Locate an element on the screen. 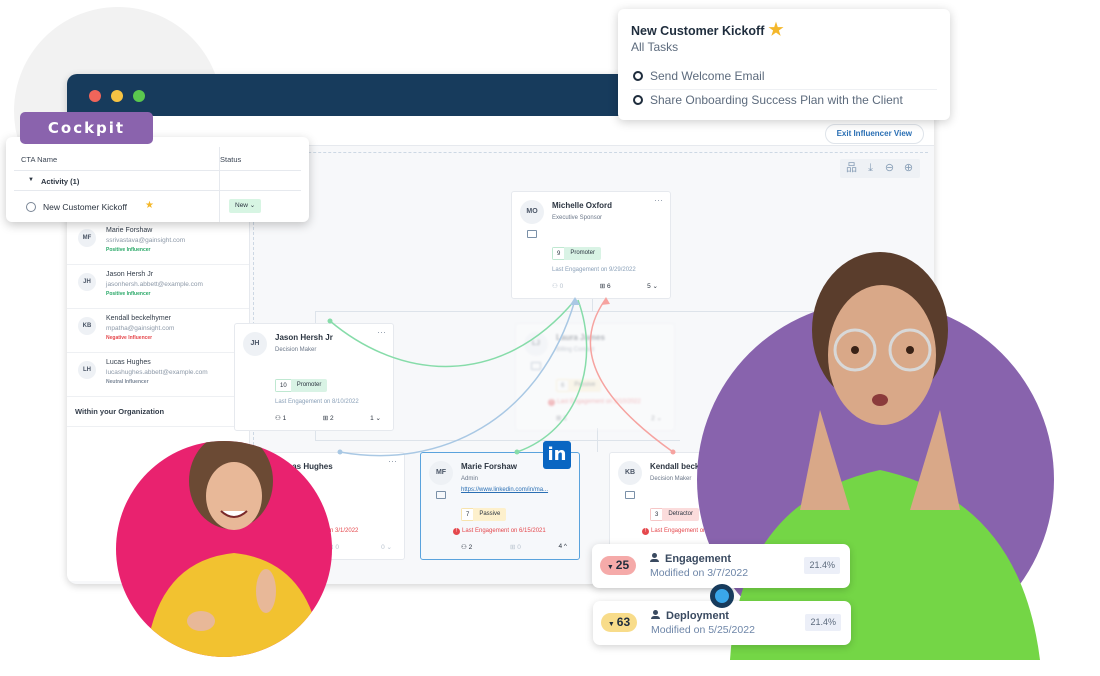  cockpit-label: Cockpit is located at coordinates (86, 128).